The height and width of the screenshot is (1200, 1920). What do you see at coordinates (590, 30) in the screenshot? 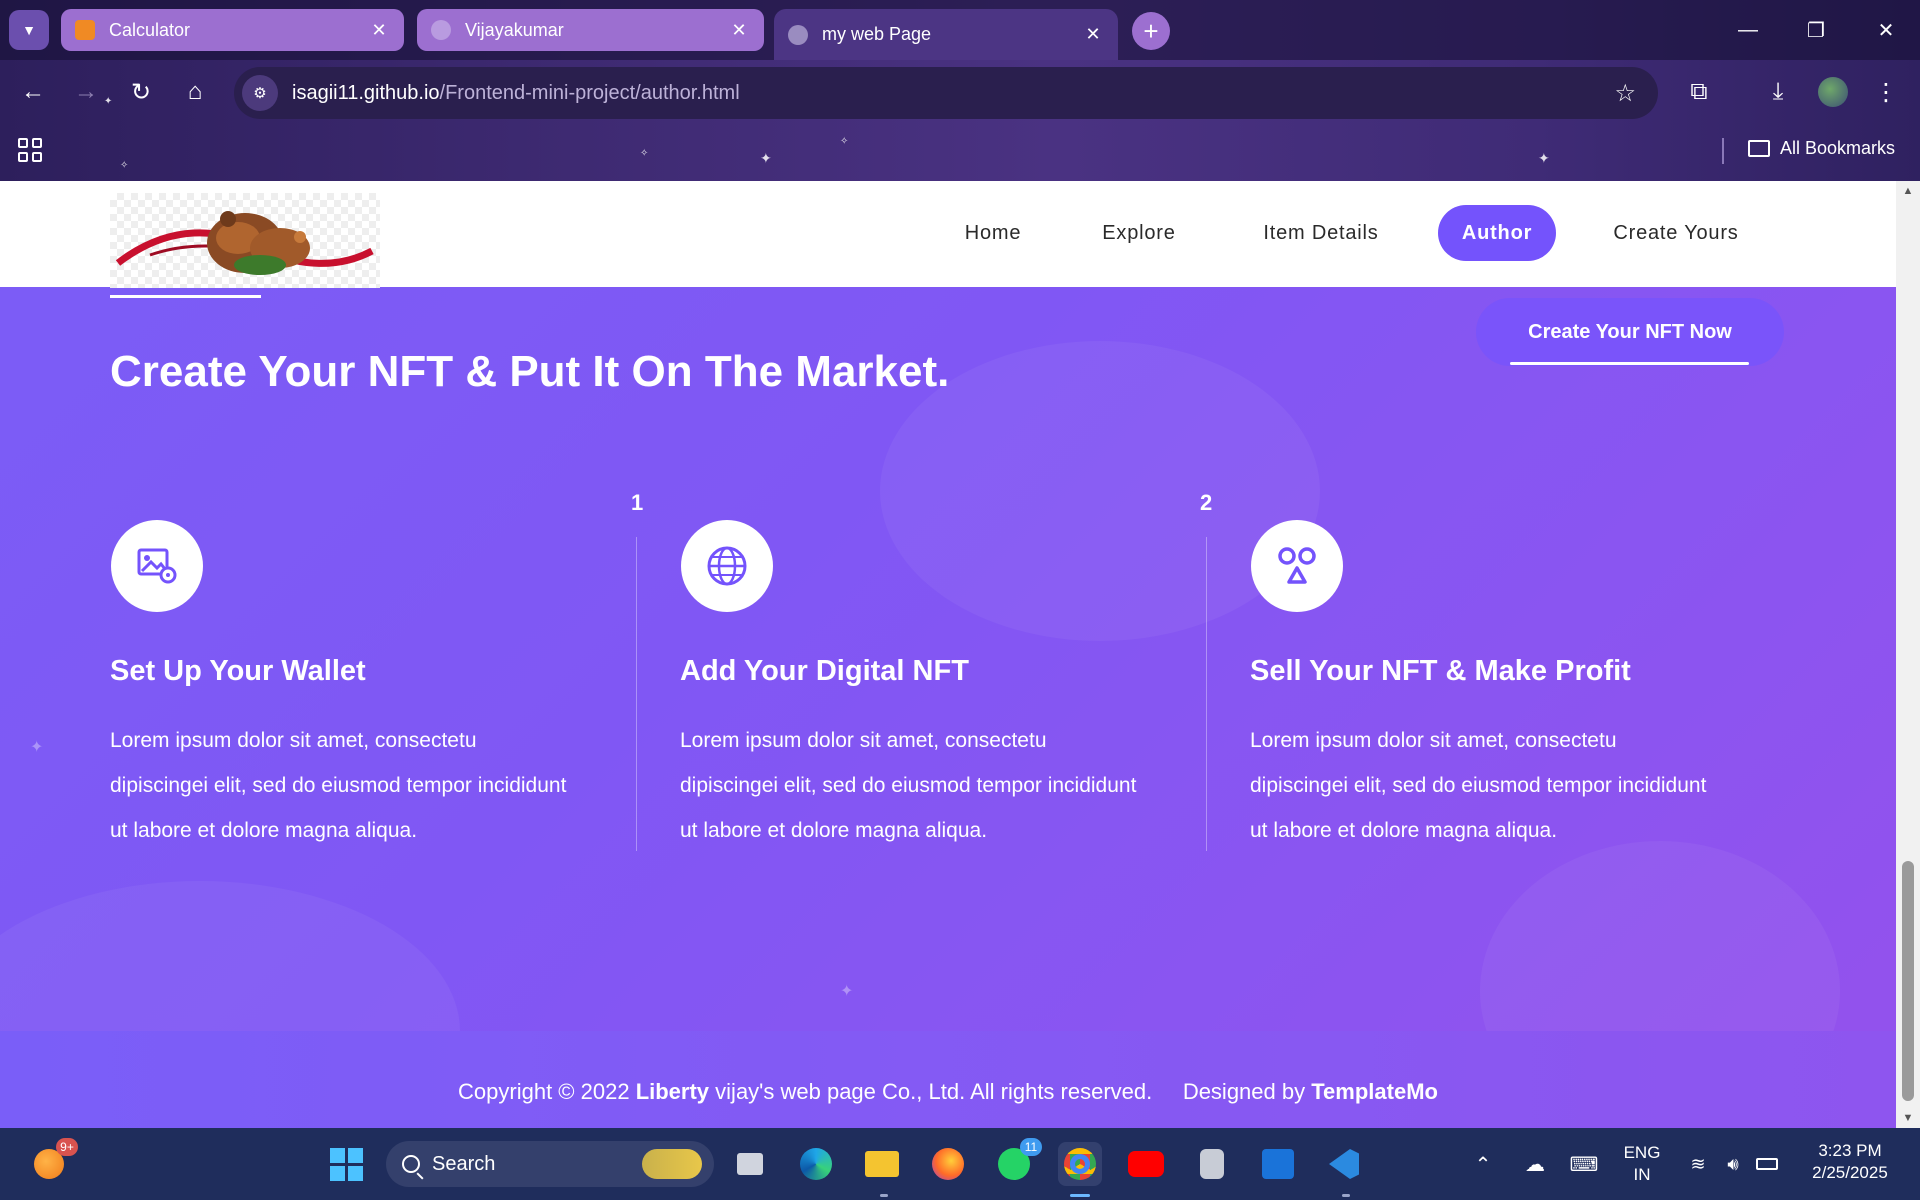
I see `tab-vijayakumar: Vijayakumar ✕` at bounding box center [590, 30].